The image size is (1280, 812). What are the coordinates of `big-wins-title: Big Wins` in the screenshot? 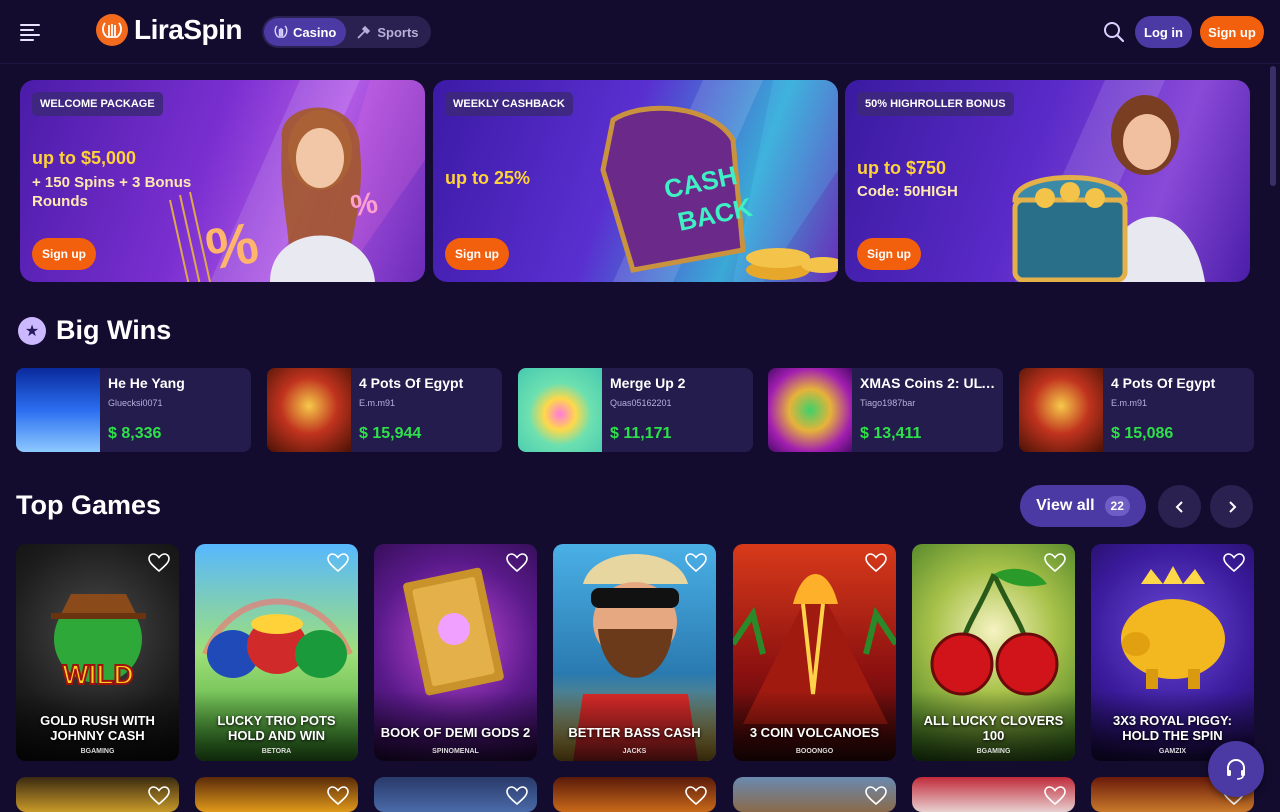 It's located at (114, 330).